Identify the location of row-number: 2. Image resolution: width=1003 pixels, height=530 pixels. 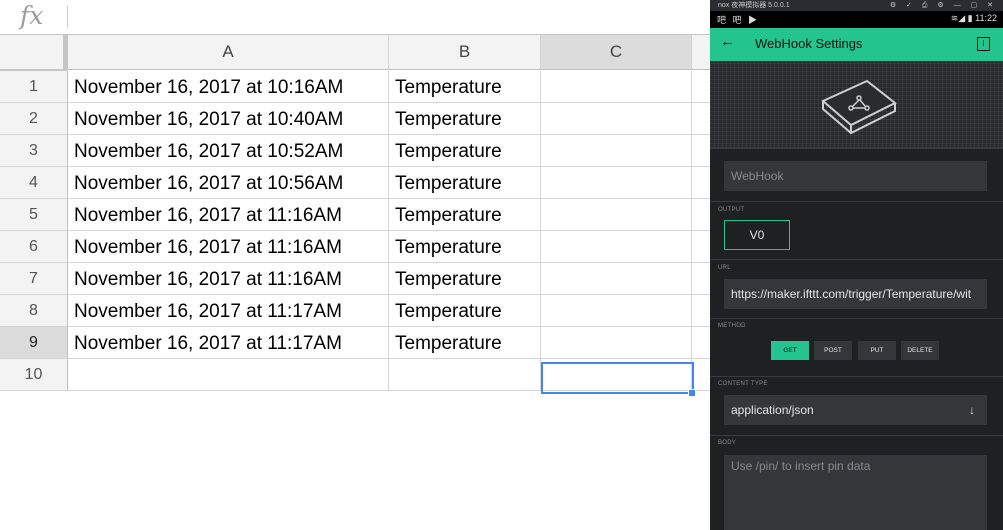
(34, 119).